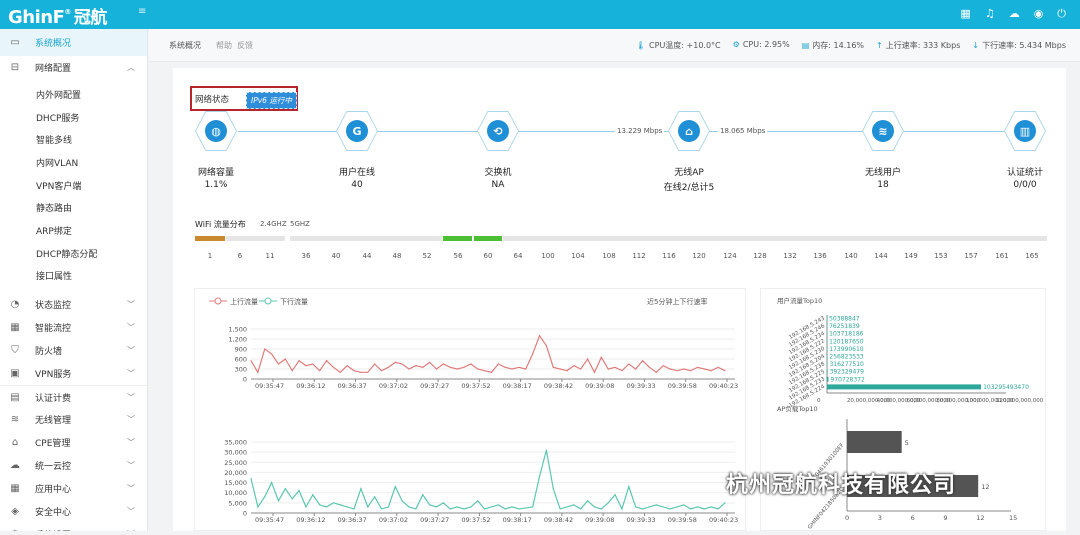 The width and height of the screenshot is (1080, 535). What do you see at coordinates (73, 511) in the screenshot?
I see `sidebar-item-11: ◈ 安全中心 ﹀` at bounding box center [73, 511].